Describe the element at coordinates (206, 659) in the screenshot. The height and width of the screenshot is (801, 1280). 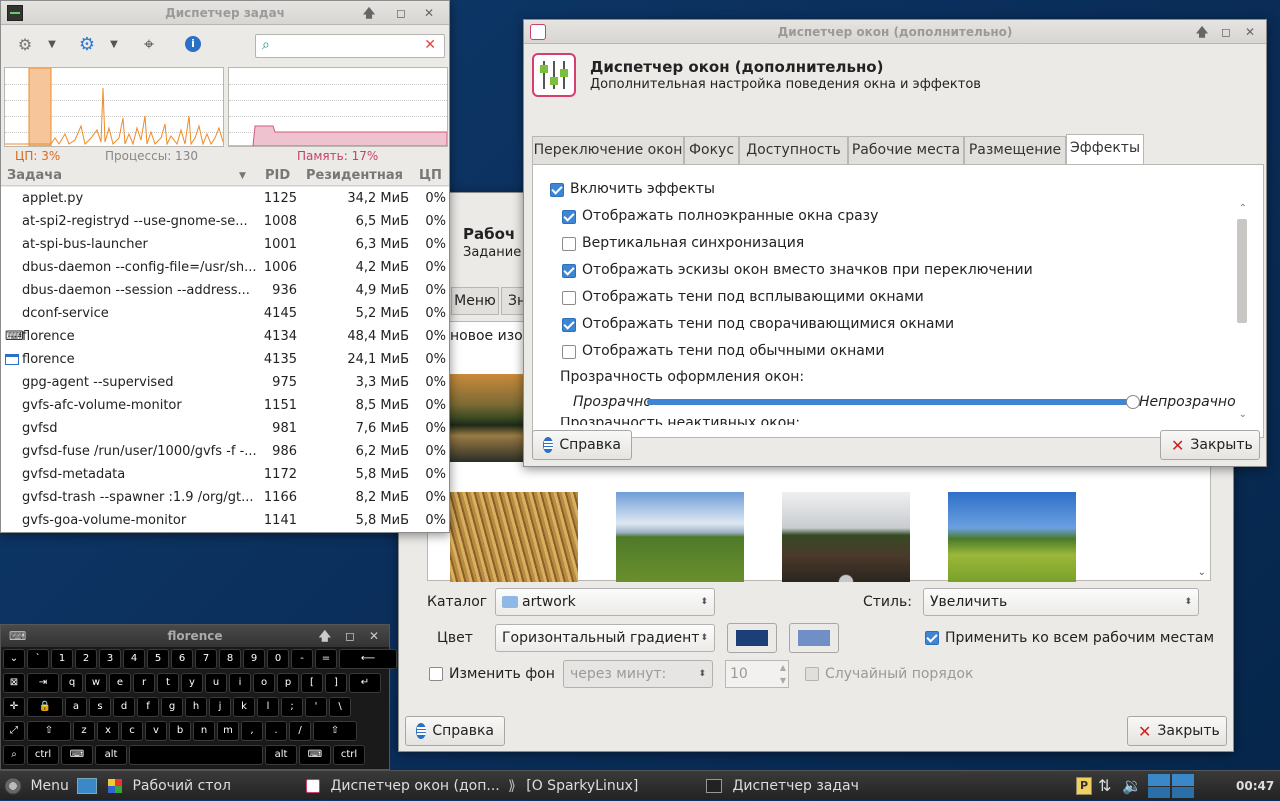
I see `key-7: 7` at that location.